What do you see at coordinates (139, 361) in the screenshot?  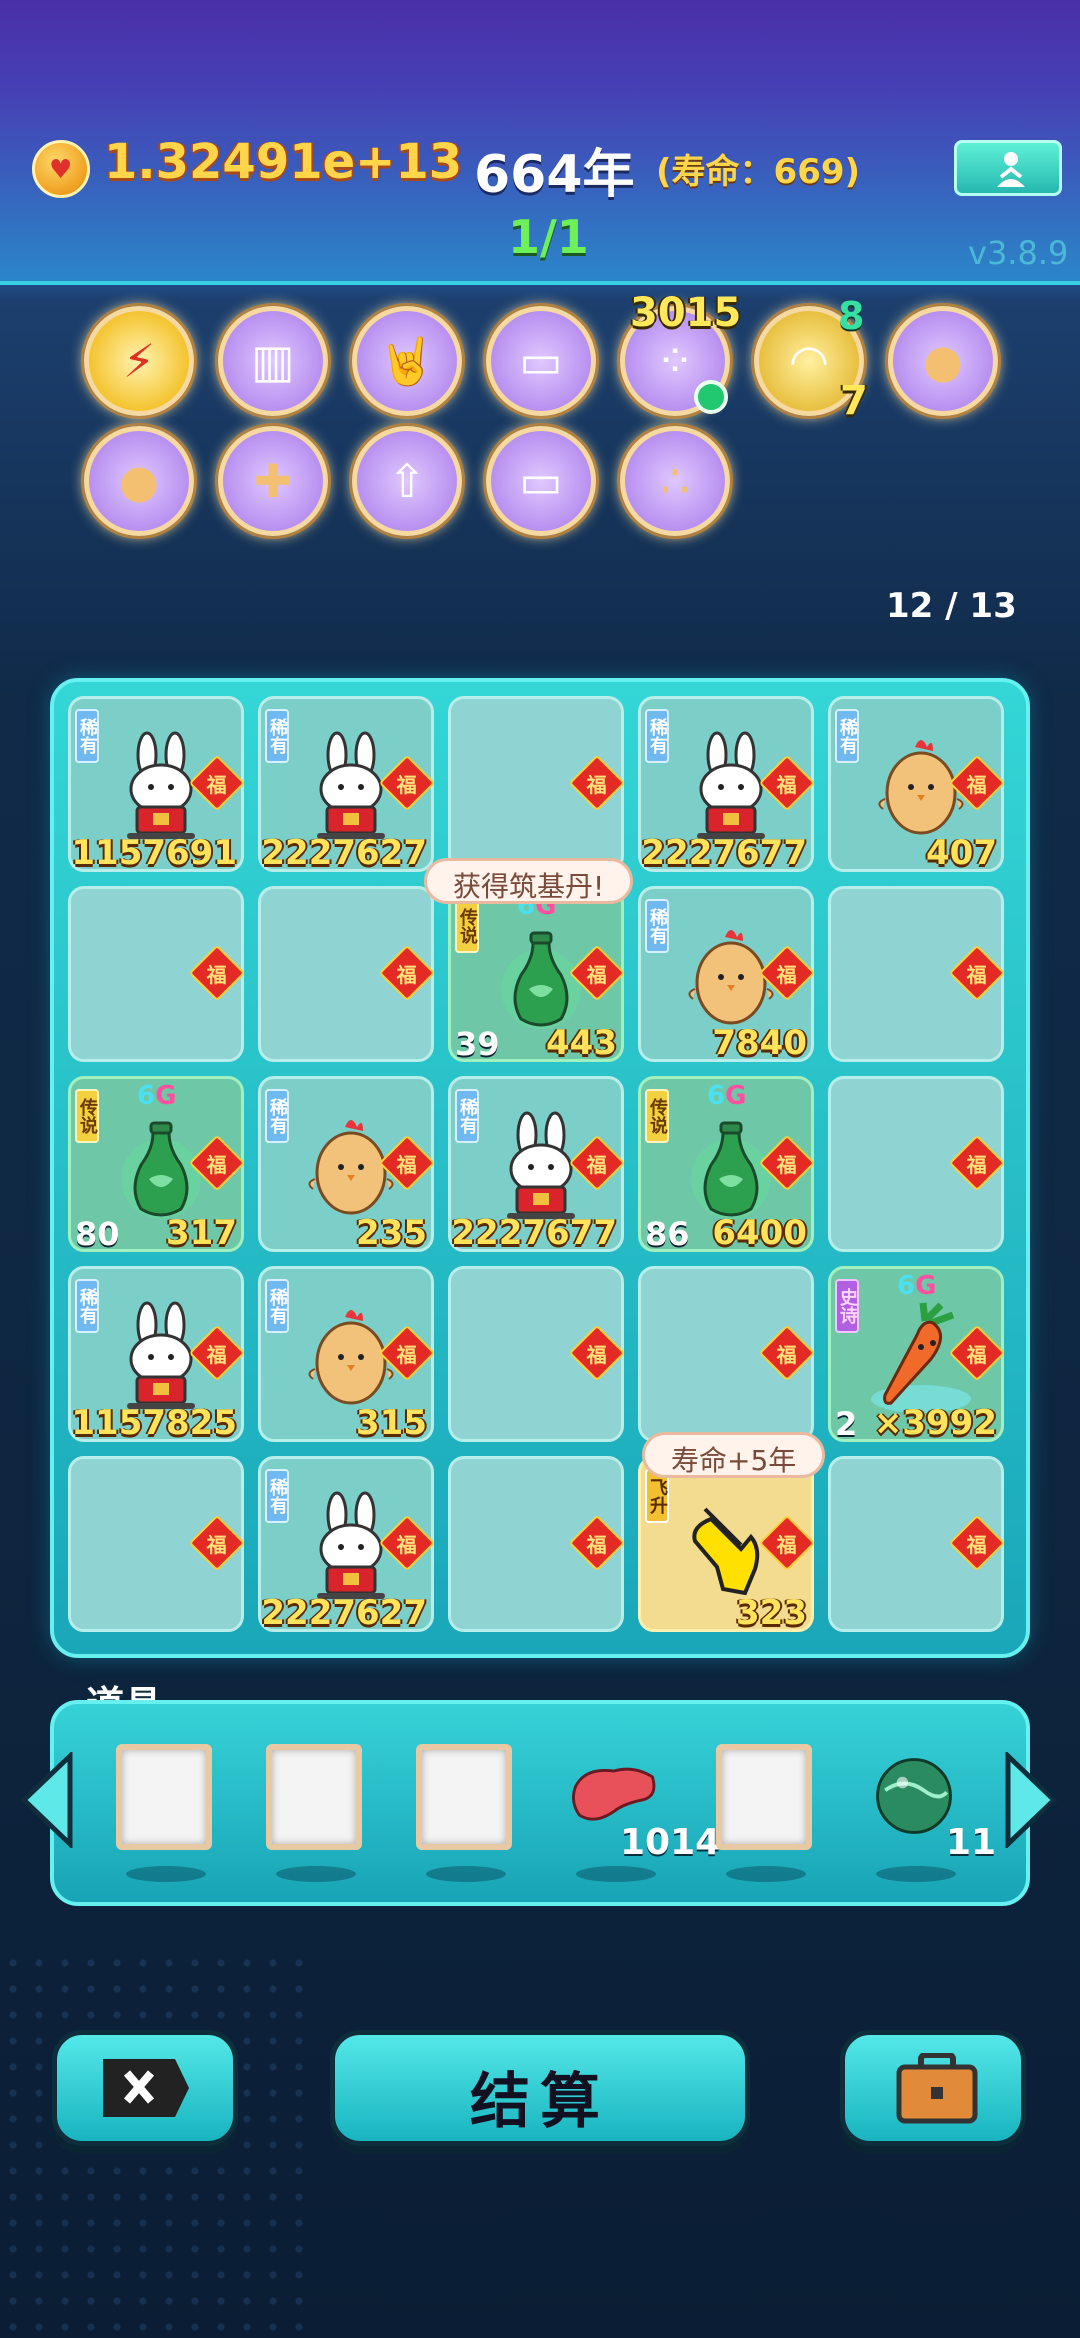 I see `buff-slot: ⚡` at bounding box center [139, 361].